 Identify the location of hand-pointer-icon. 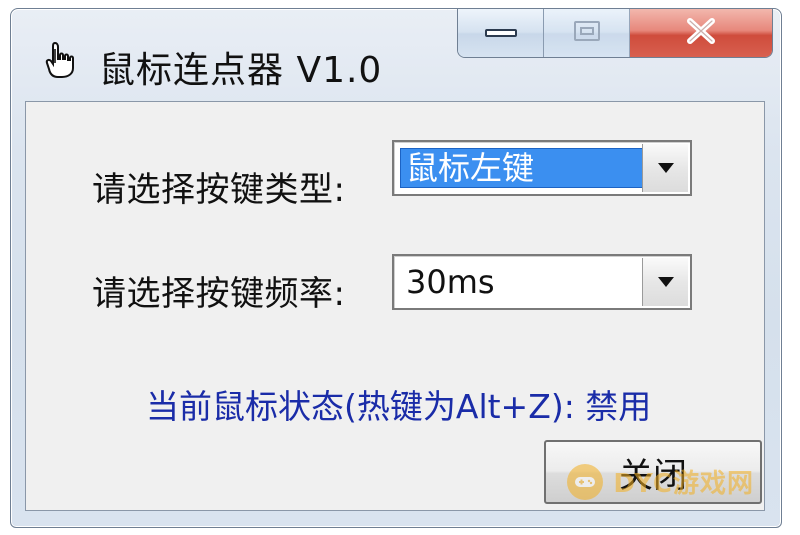
(60, 60).